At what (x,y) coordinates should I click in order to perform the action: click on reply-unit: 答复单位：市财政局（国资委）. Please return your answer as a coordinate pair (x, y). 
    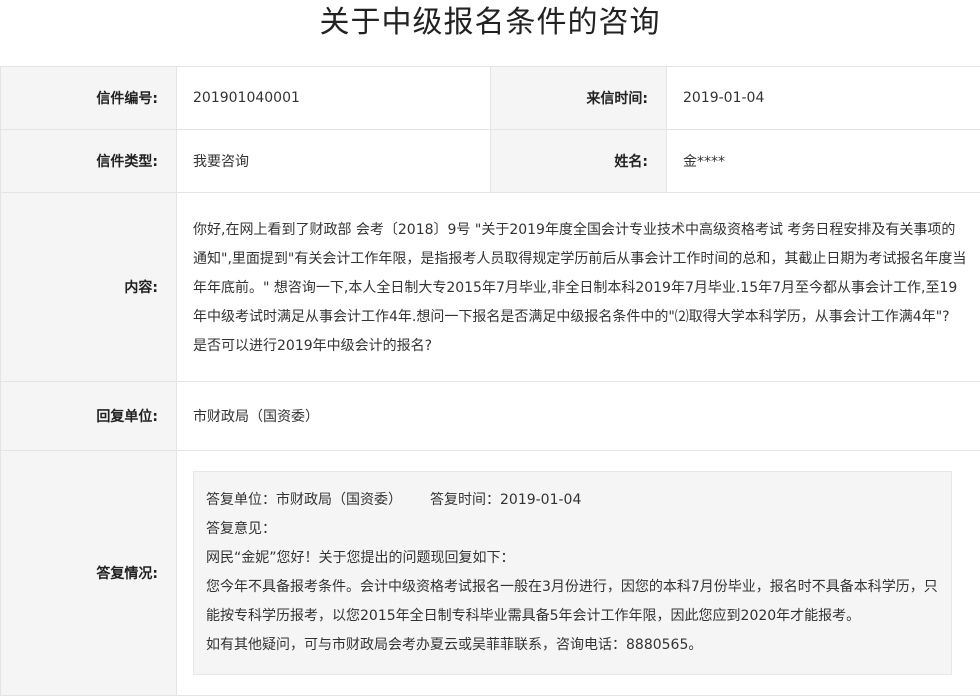
    Looking at the image, I should click on (304, 500).